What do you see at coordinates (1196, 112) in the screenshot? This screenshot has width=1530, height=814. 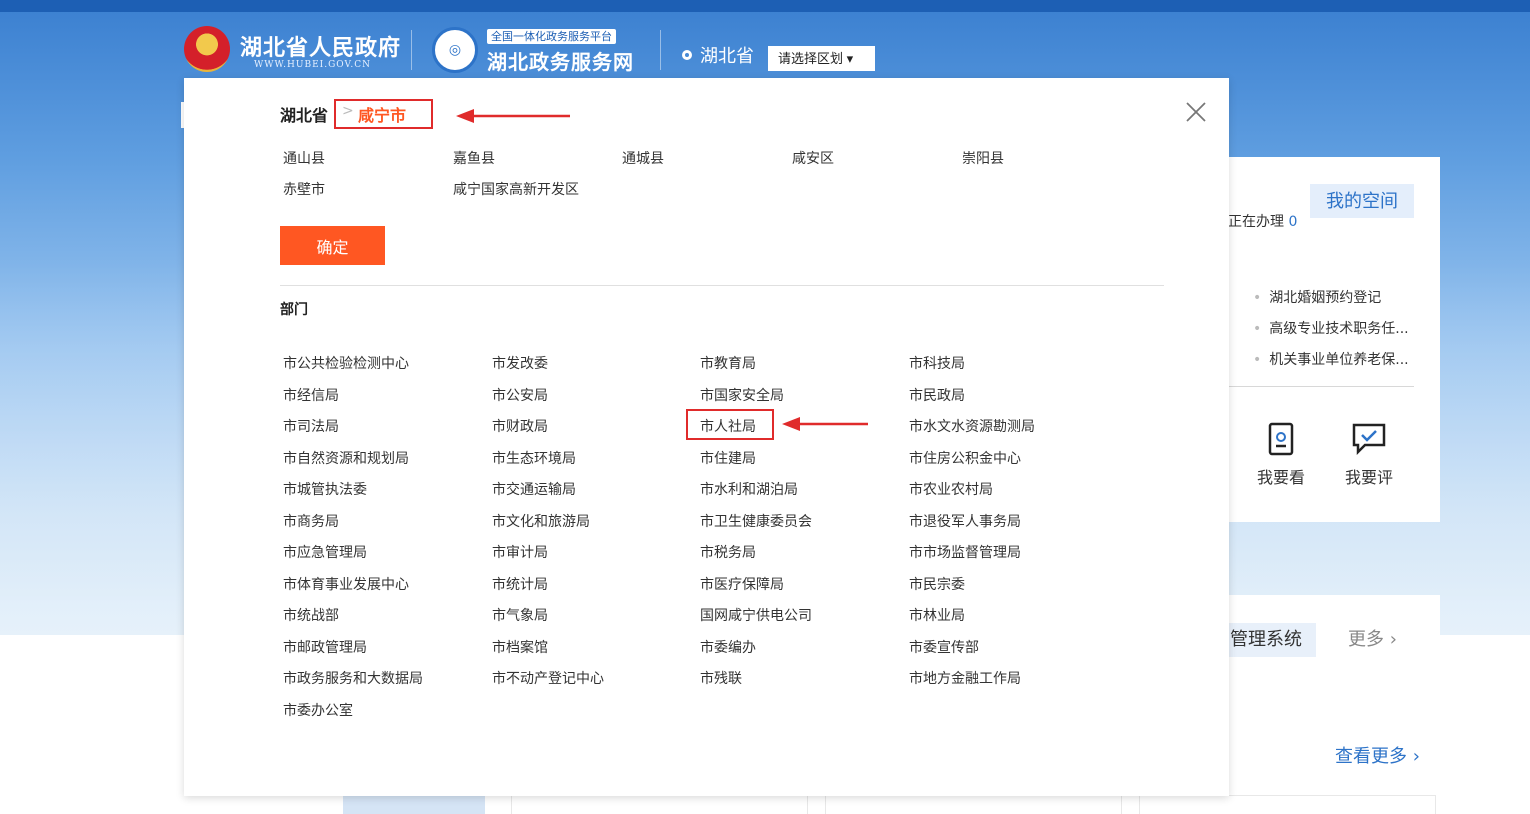 I see `close-icon` at bounding box center [1196, 112].